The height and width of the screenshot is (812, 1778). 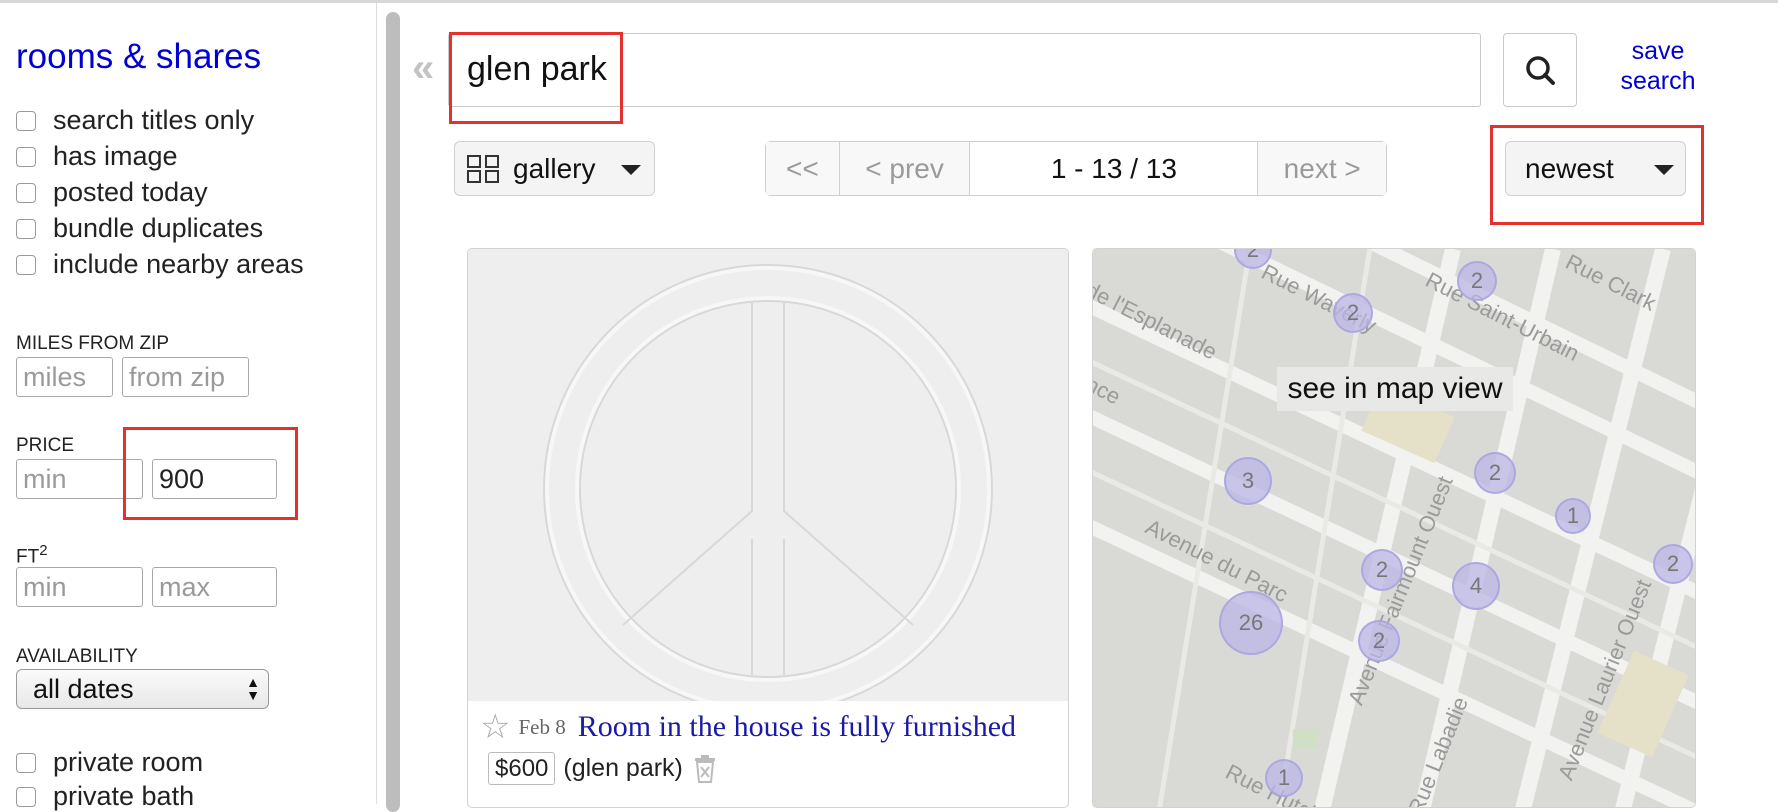 I want to click on pagination: << < prev 1 - 13 / 13 next >, so click(x=1076, y=168).